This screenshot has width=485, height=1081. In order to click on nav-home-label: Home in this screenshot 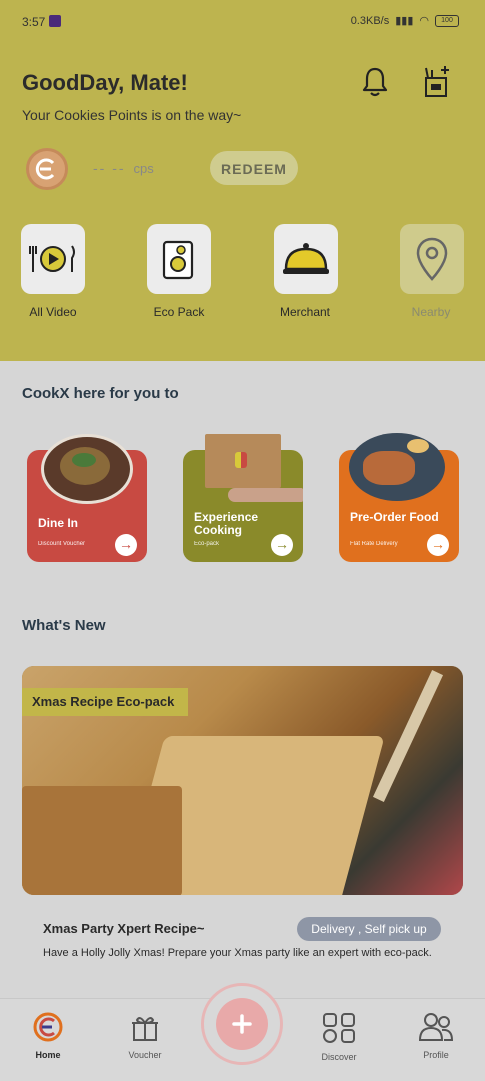, I will do `click(48, 1055)`.